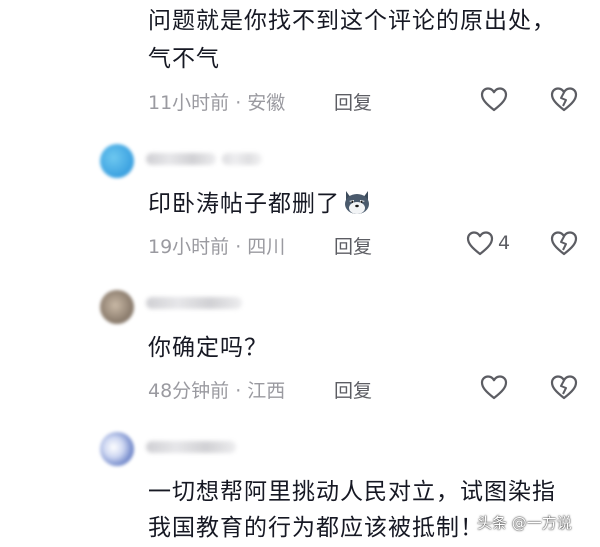 Image resolution: width=600 pixels, height=547 pixels. I want to click on comment-location: 四川, so click(266, 247).